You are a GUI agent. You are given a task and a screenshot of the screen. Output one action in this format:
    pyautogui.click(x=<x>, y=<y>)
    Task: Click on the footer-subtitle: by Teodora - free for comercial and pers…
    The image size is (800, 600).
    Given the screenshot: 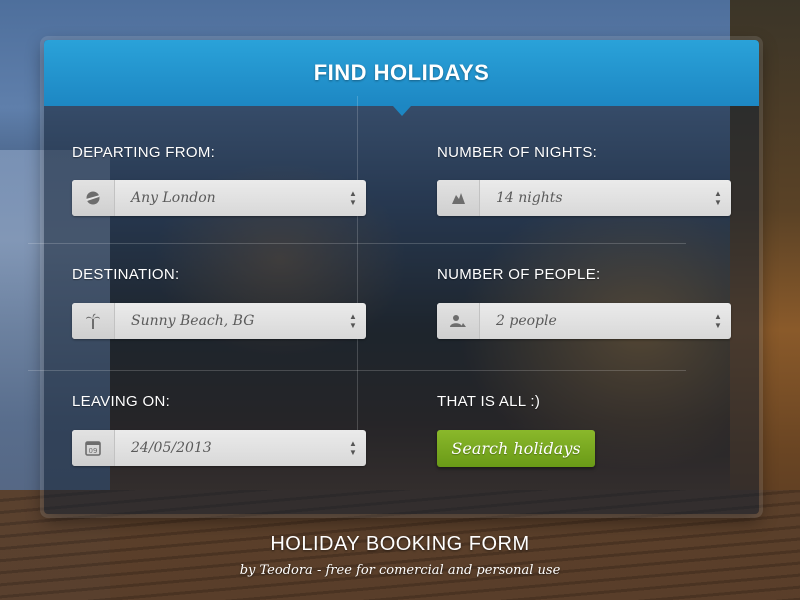 What is the action you would take?
    pyautogui.click(x=400, y=570)
    